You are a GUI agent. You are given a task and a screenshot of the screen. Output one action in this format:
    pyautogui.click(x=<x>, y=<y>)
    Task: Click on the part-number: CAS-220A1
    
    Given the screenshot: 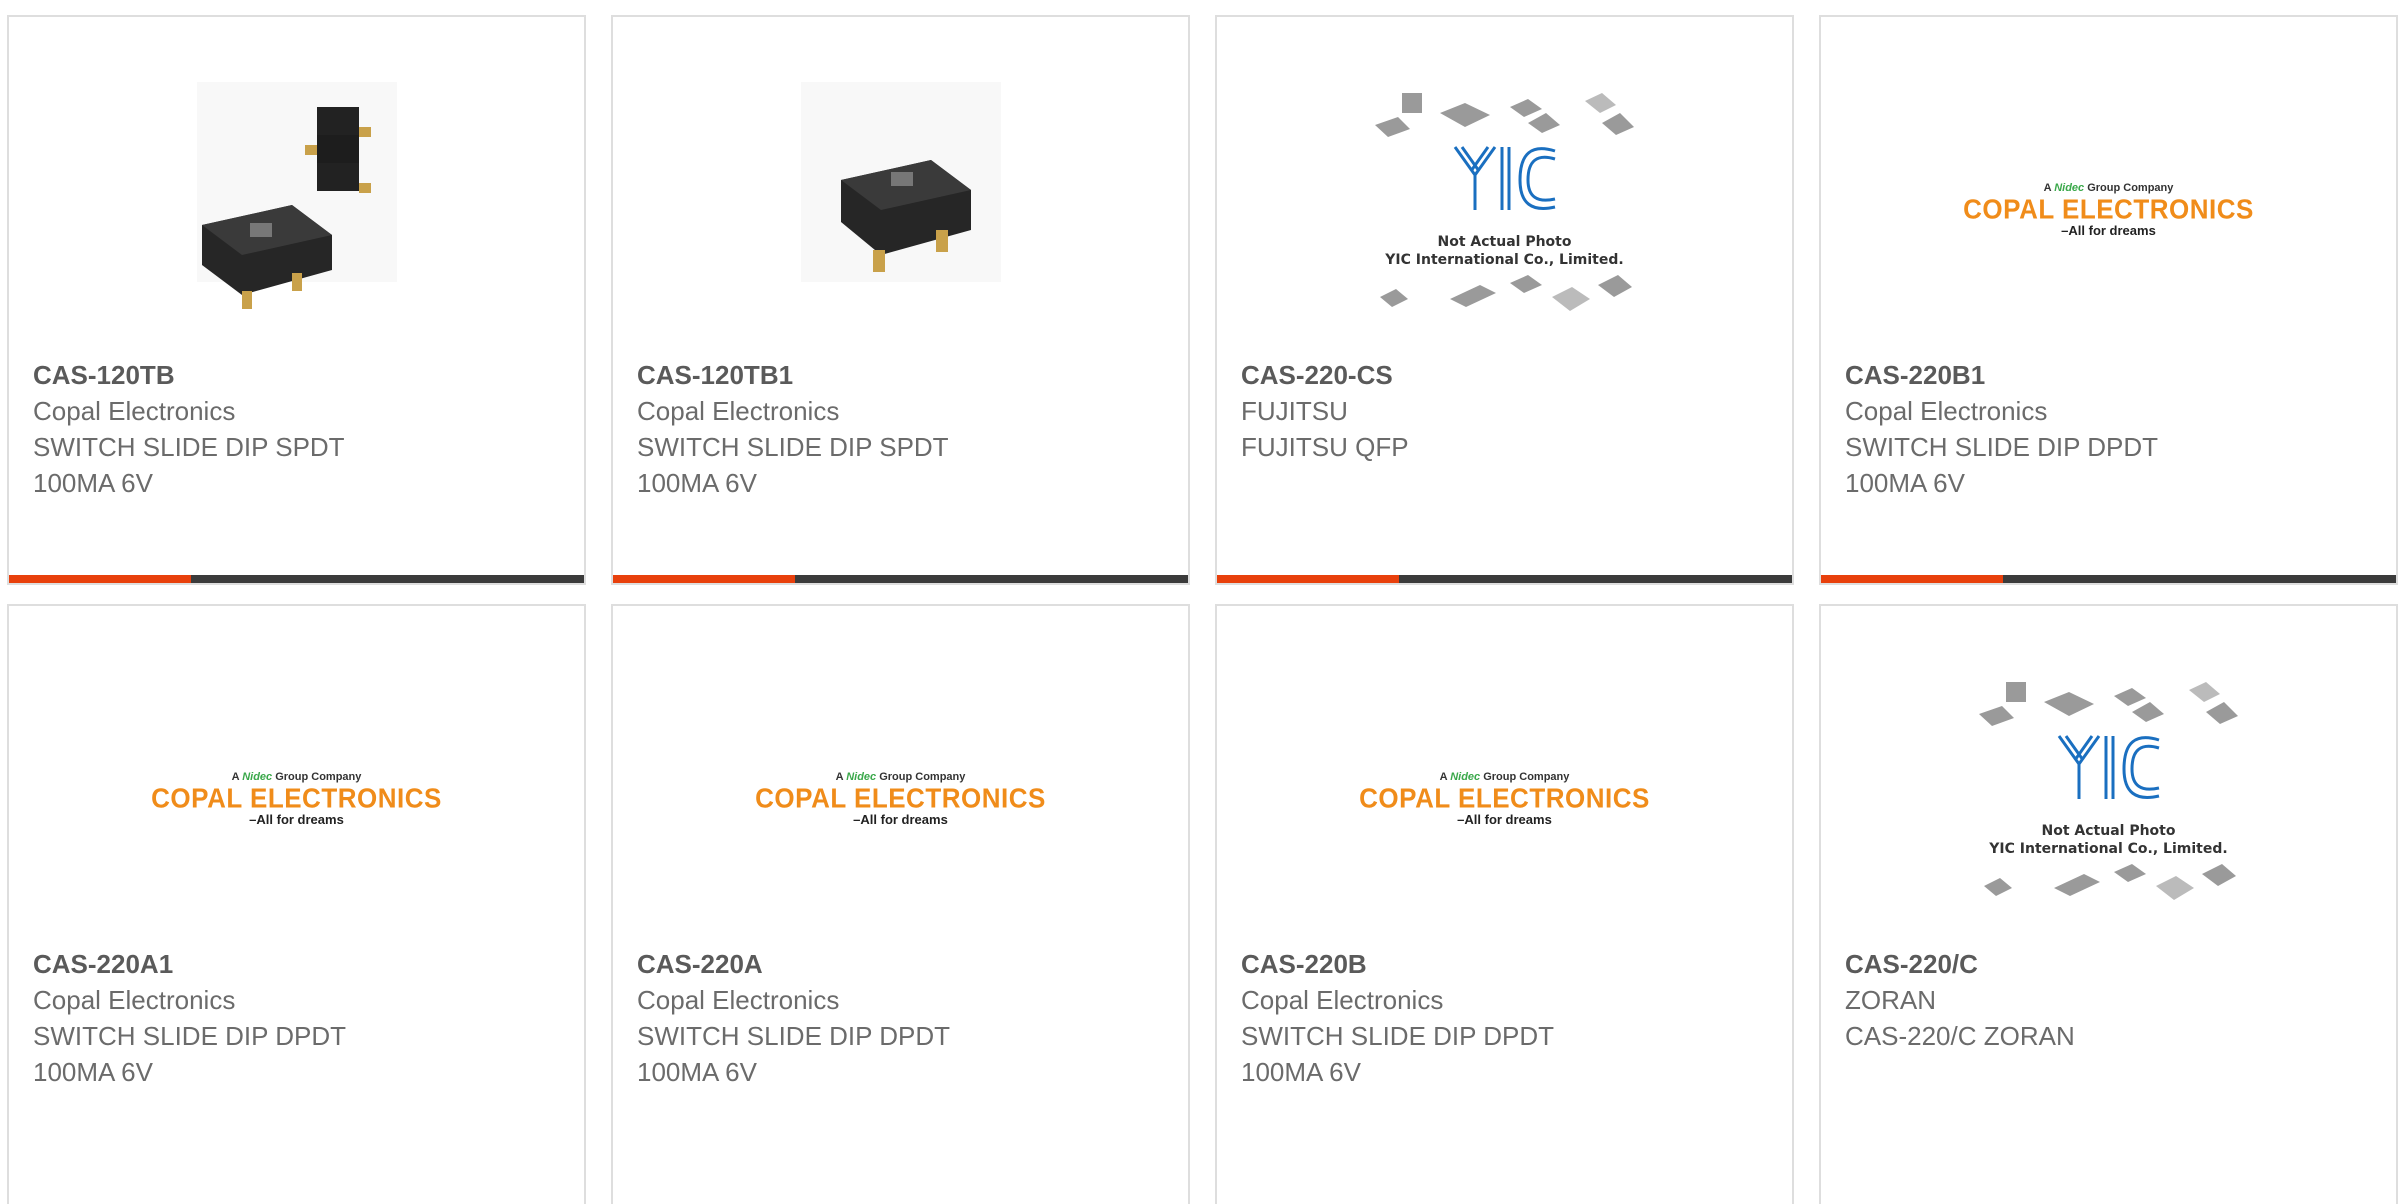 What is the action you would take?
    pyautogui.click(x=189, y=964)
    